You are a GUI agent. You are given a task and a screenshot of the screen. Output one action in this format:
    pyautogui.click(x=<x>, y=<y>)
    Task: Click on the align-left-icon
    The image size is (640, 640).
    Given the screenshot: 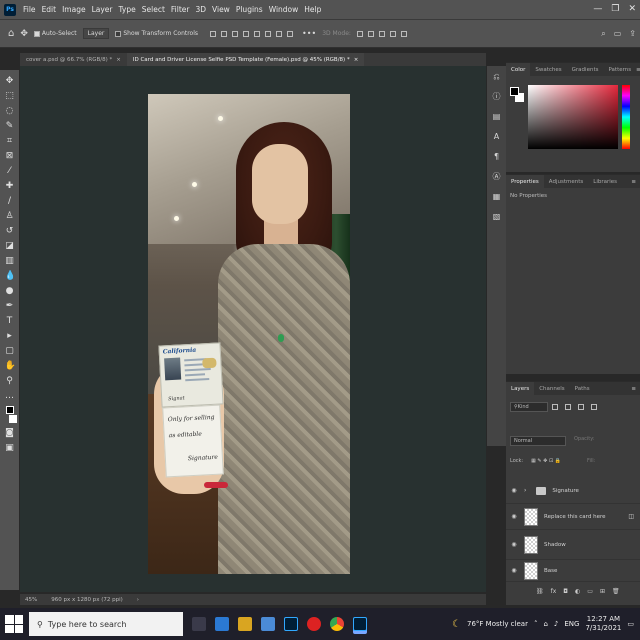 What is the action you would take?
    pyautogui.click(x=213, y=33)
    